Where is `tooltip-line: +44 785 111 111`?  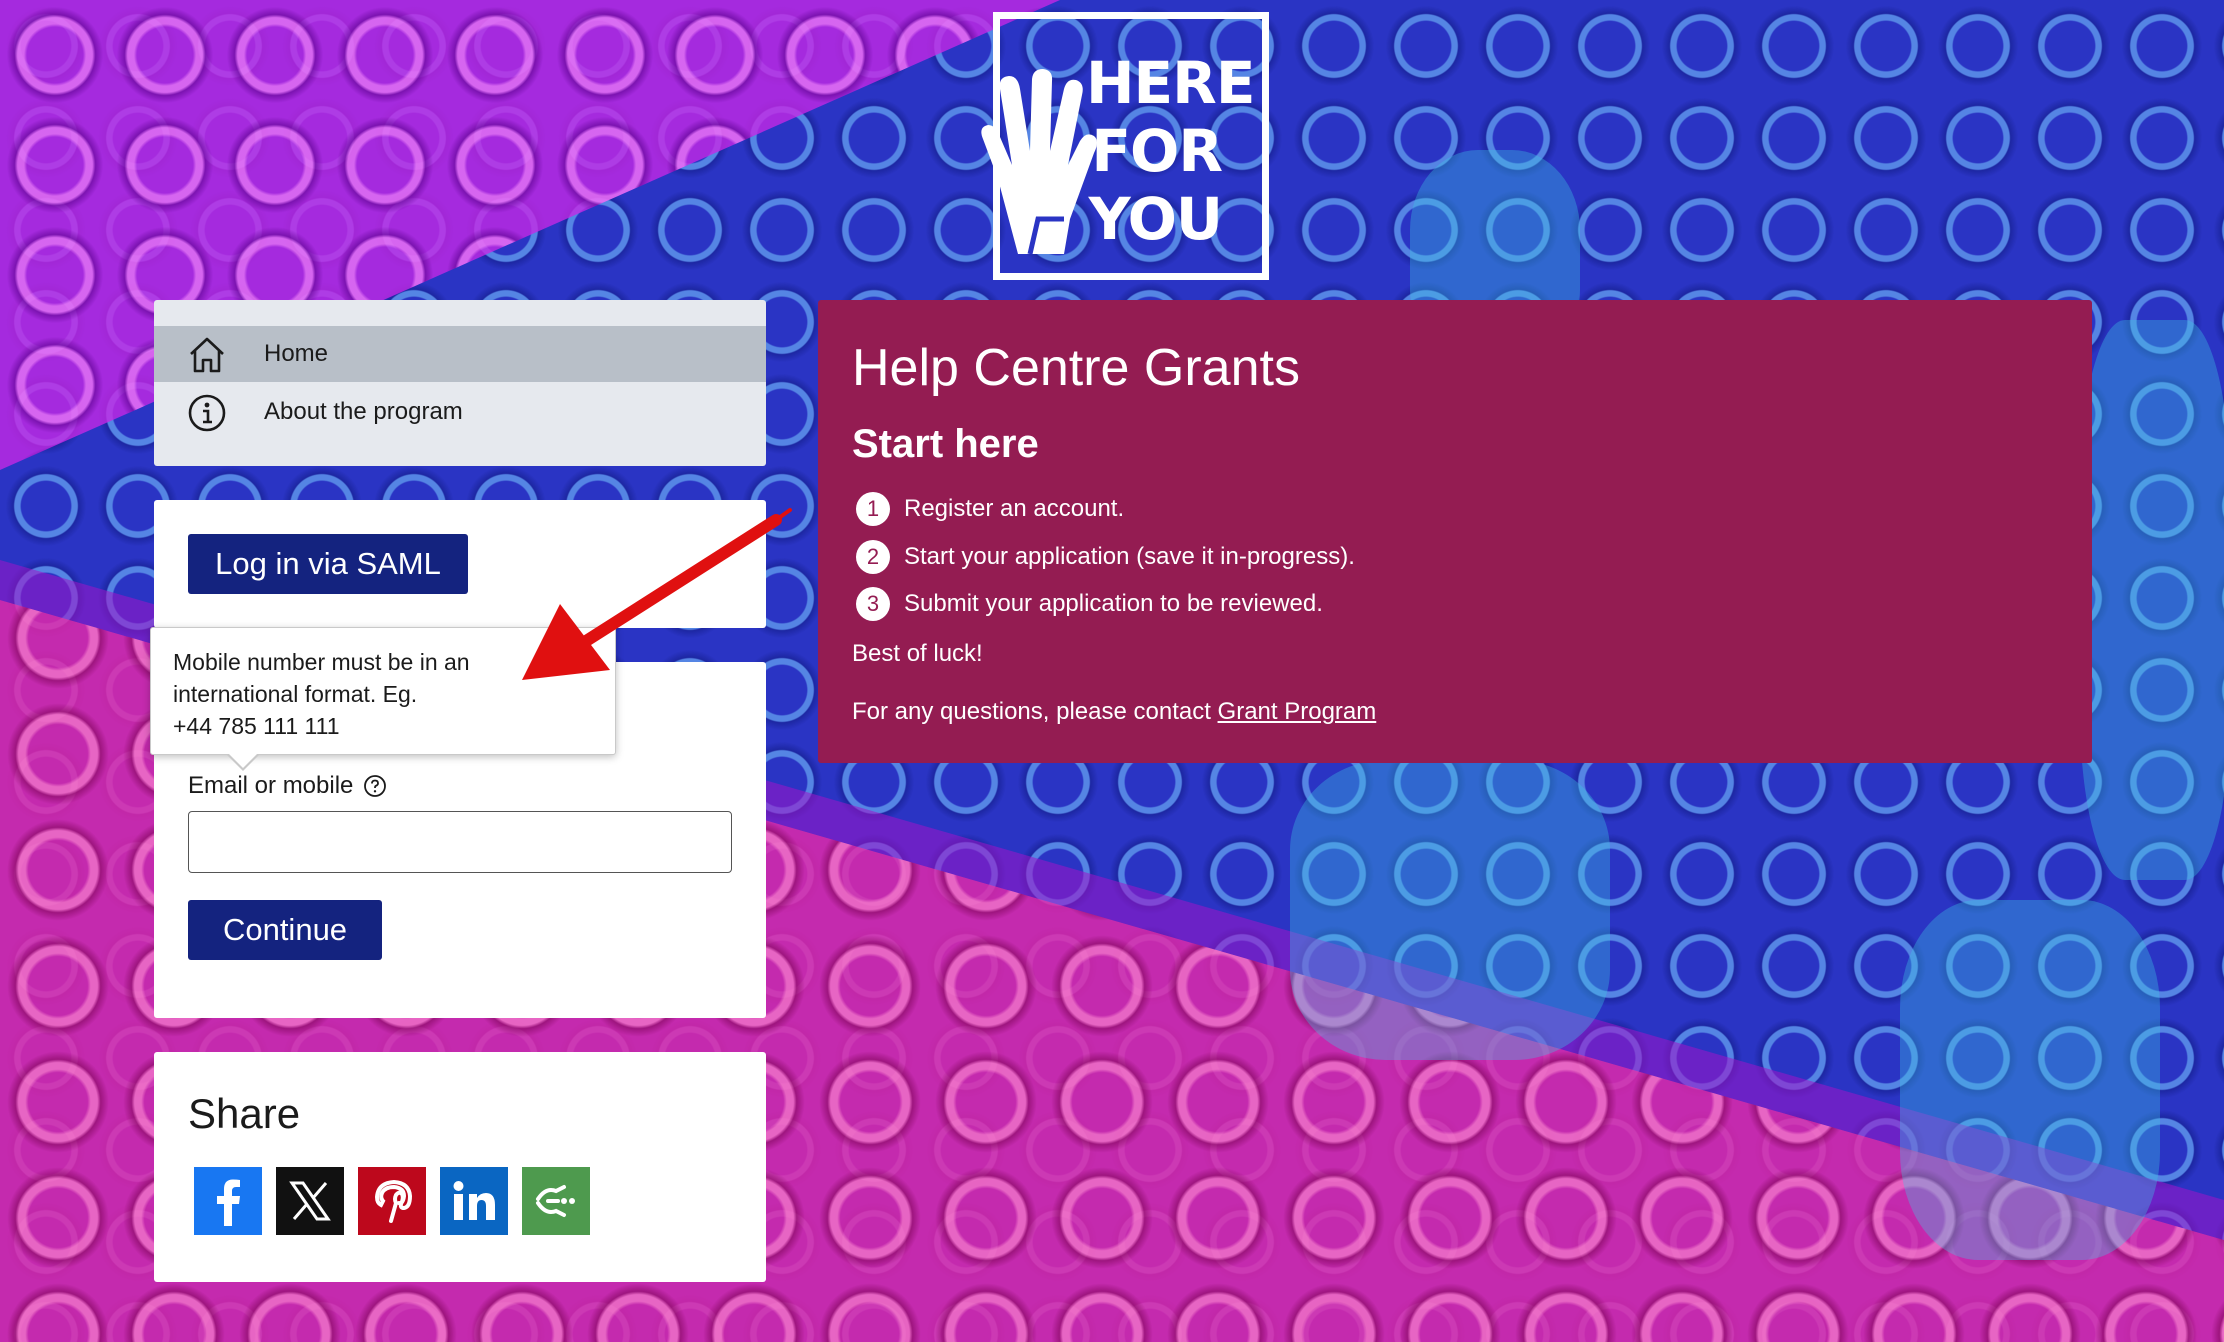
tooltip-line: +44 785 111 111 is located at coordinates (256, 726).